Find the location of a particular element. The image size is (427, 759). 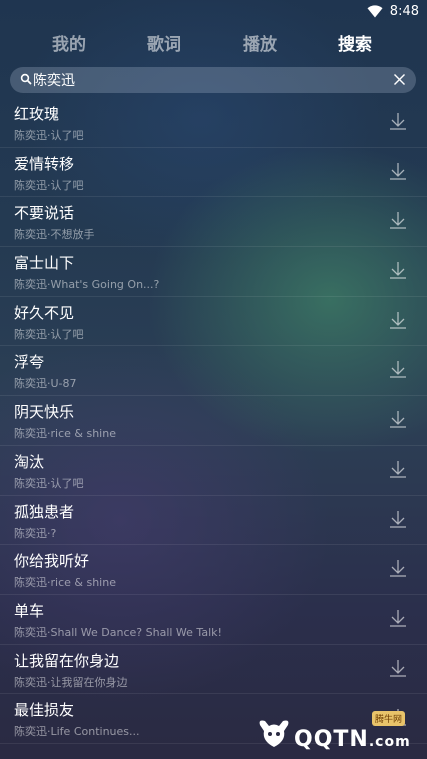

song-row: 孤独患者陈奕迅·? is located at coordinates (213, 521).